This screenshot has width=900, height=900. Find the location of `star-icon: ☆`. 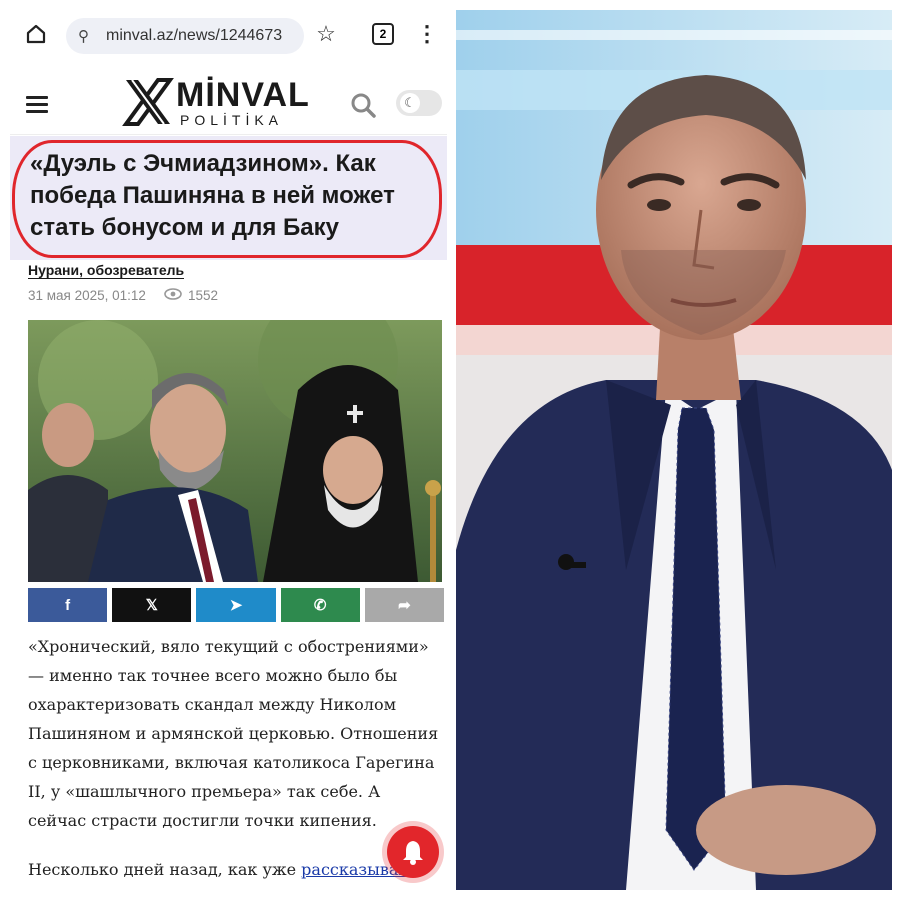

star-icon: ☆ is located at coordinates (326, 33).